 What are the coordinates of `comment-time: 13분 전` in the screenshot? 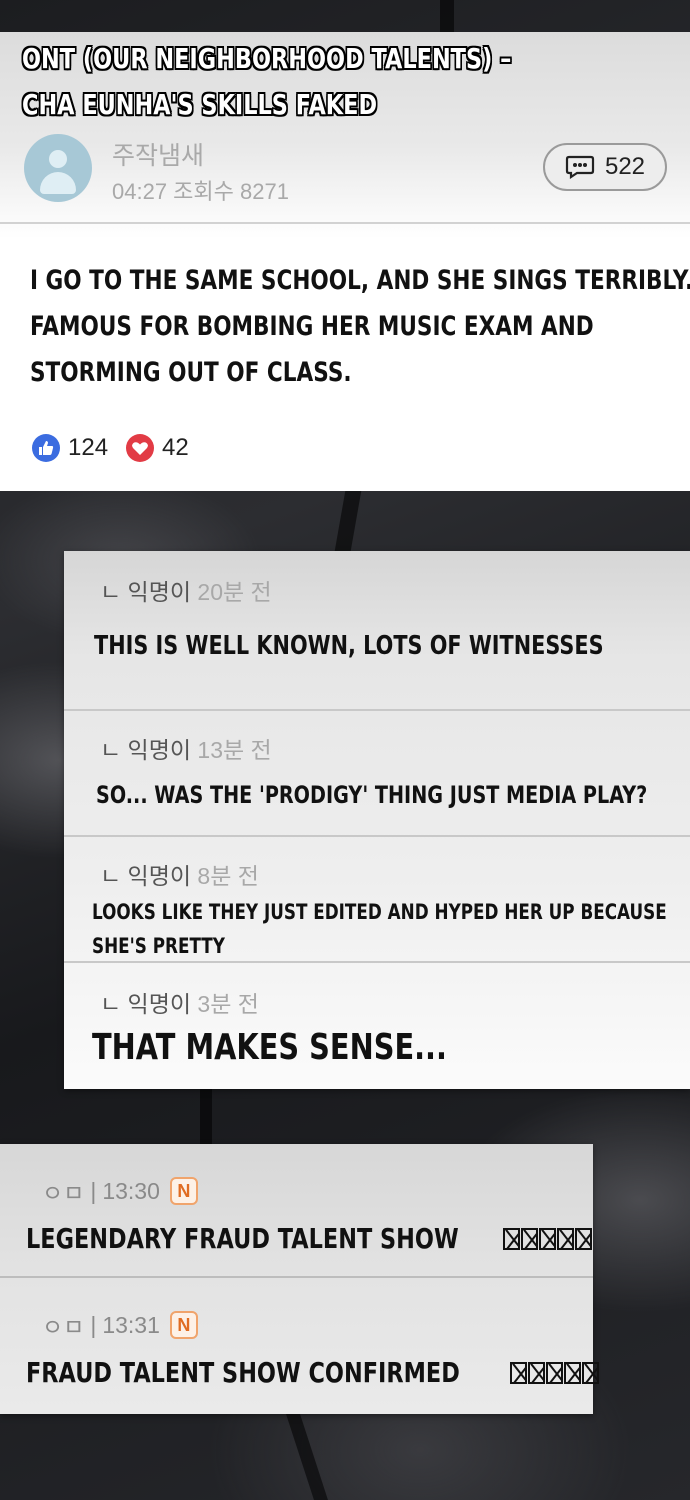 It's located at (234, 750).